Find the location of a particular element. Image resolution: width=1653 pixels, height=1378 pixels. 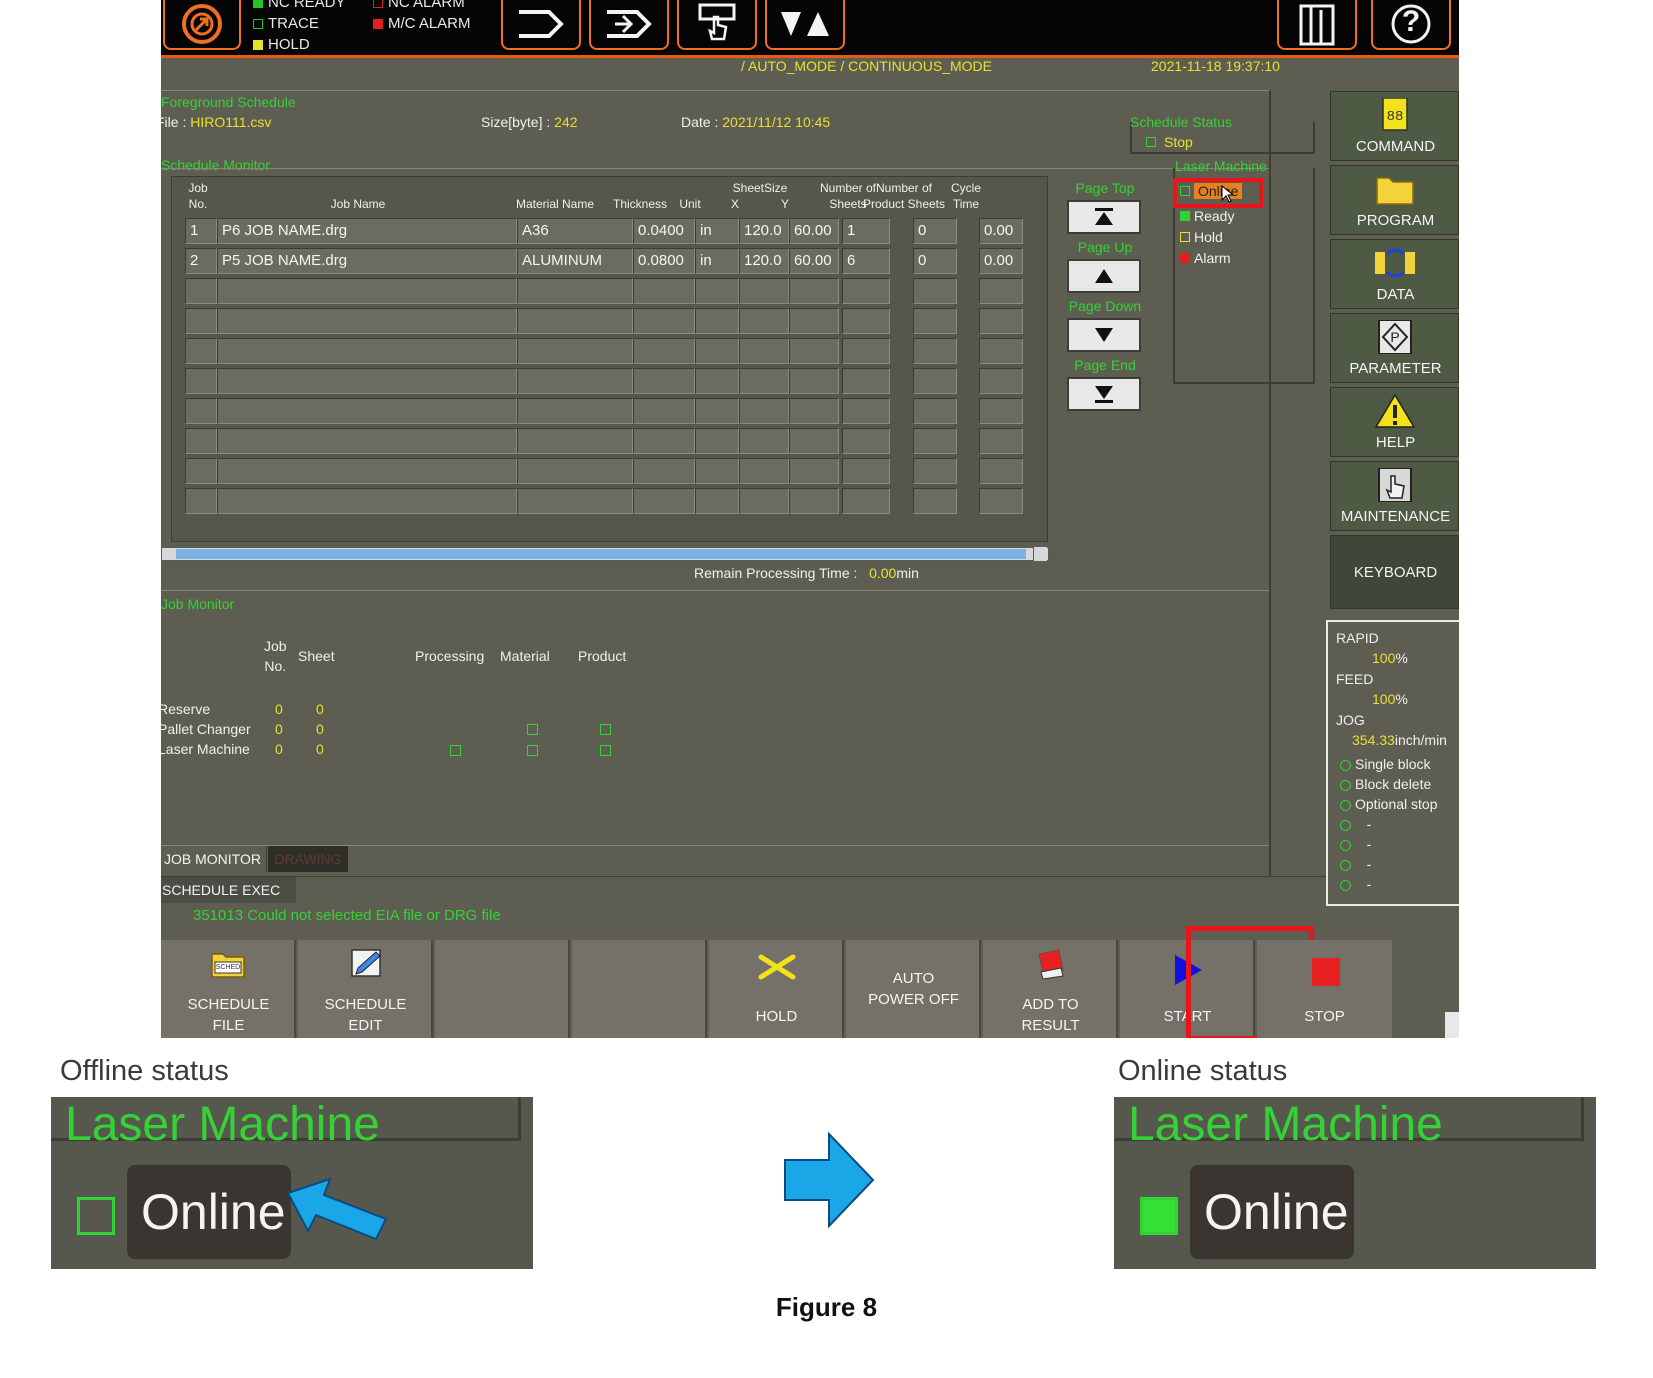

feed-label: FEED is located at coordinates (1355, 679).